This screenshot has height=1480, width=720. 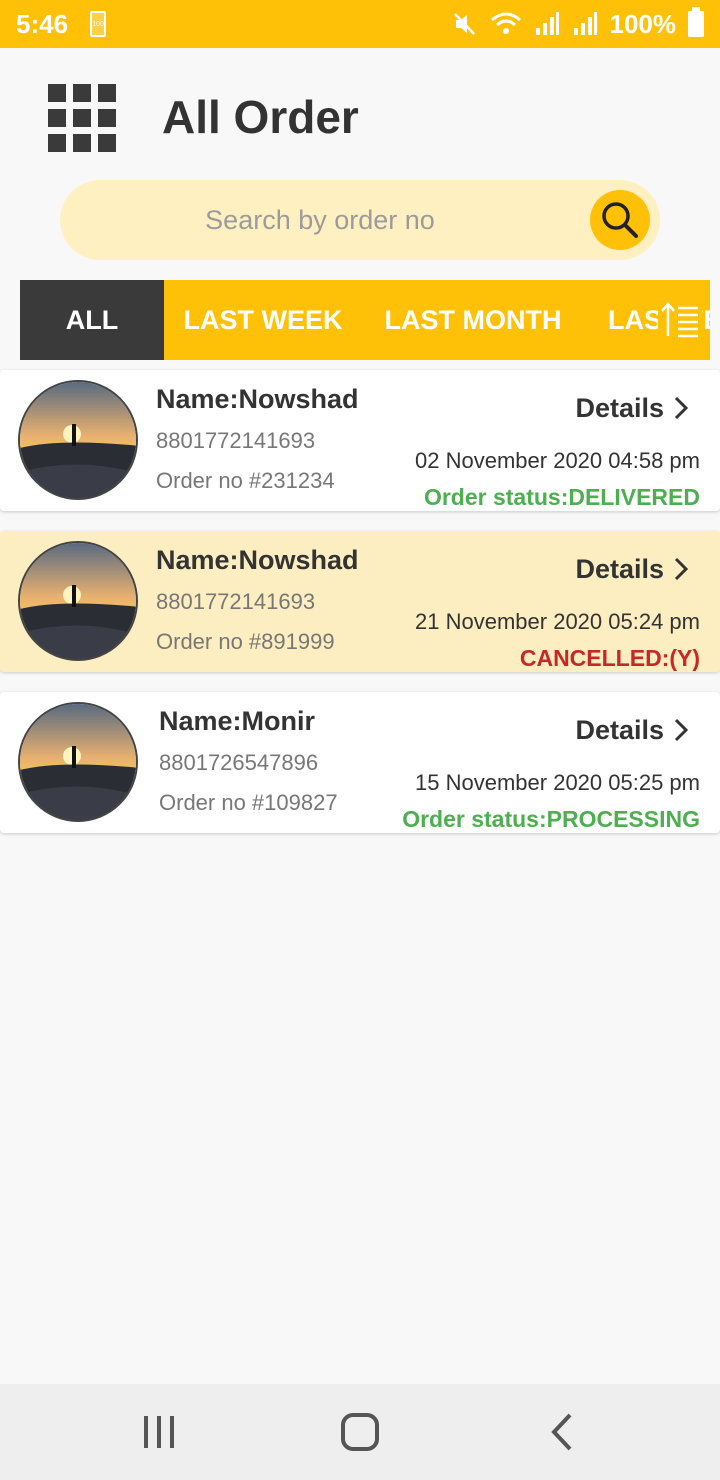 I want to click on recent-apps-icon, so click(x=159, y=1432).